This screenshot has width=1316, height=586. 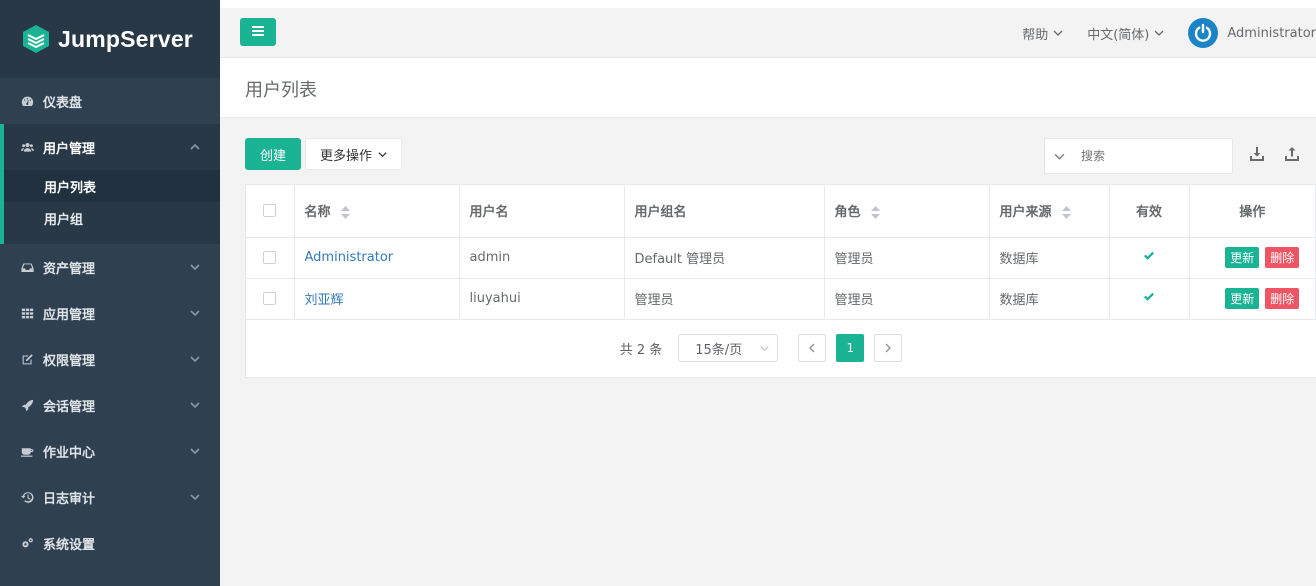 I want to click on user-menu: Administrator, so click(x=1252, y=33).